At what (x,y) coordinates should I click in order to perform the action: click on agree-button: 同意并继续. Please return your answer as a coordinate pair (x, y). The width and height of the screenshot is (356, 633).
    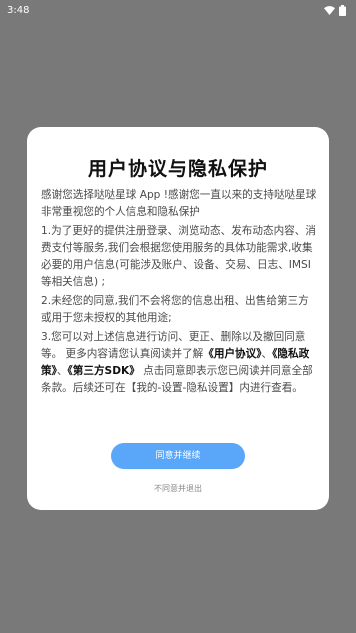
    Looking at the image, I should click on (178, 456).